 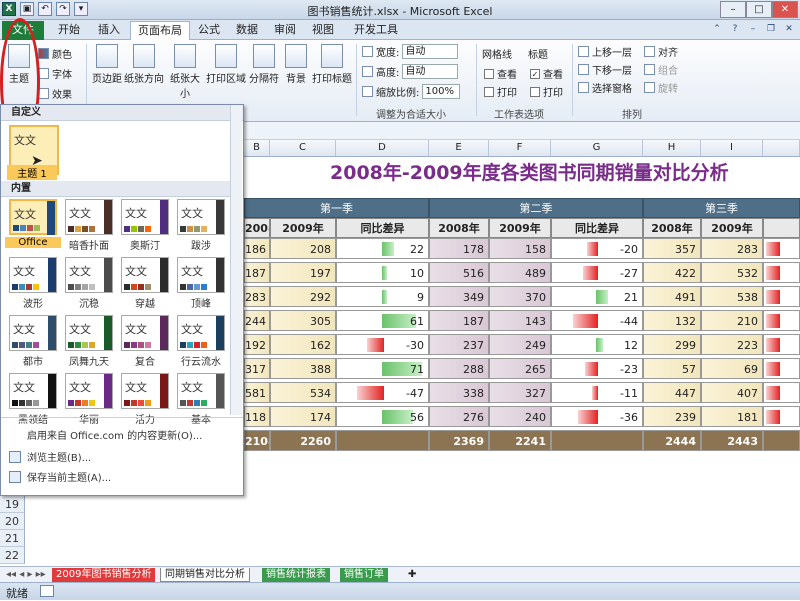 I want to click on close-workbook-icon: ✕, so click(x=789, y=29).